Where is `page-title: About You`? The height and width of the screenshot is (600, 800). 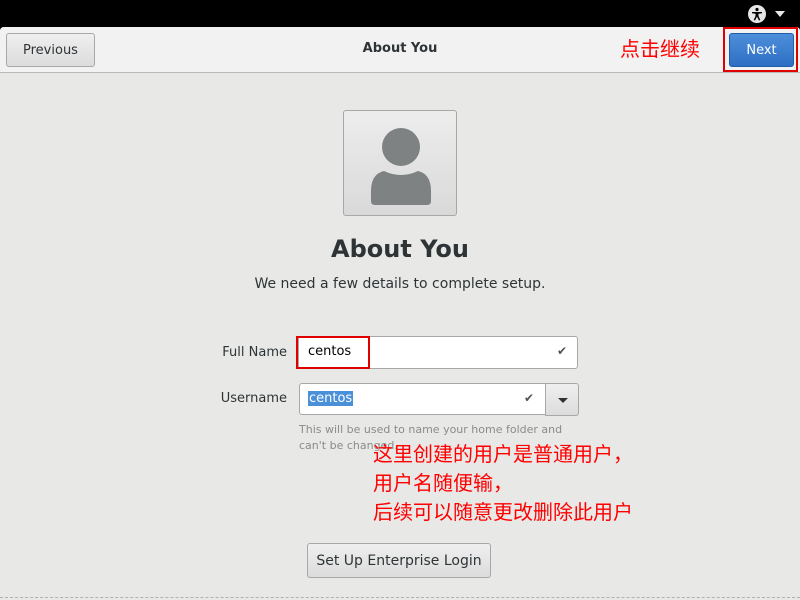 page-title: About You is located at coordinates (400, 249).